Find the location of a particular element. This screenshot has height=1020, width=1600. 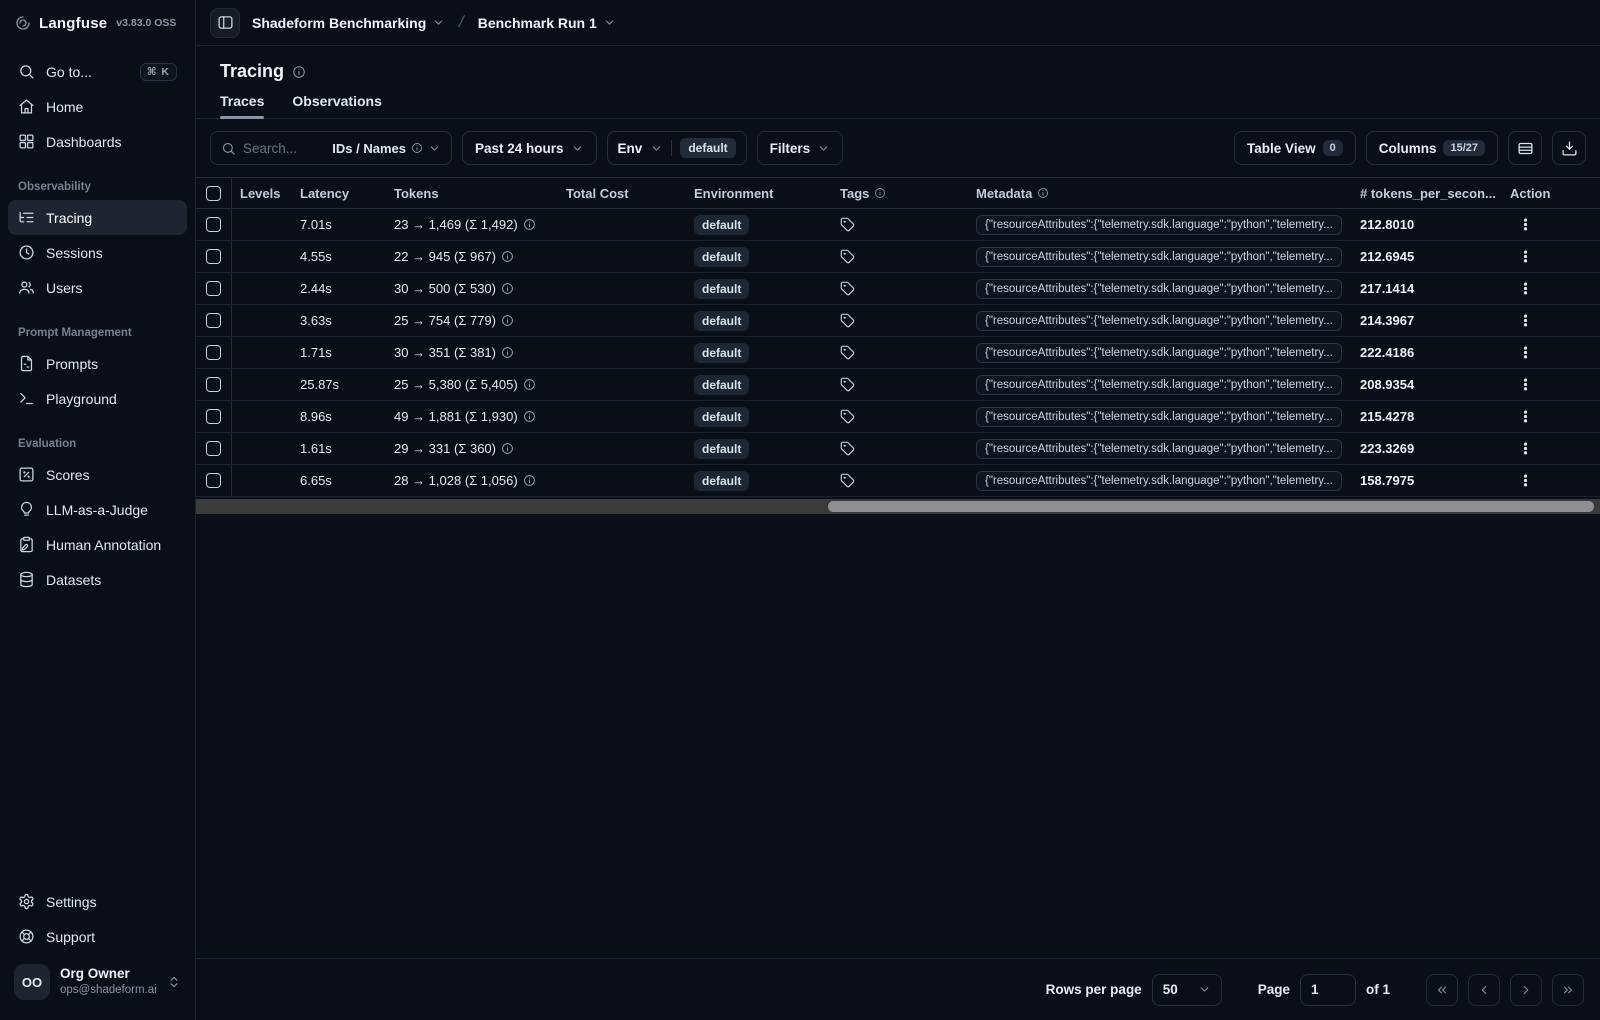

sidebar-item-prompts: Prompts is located at coordinates (97, 363).